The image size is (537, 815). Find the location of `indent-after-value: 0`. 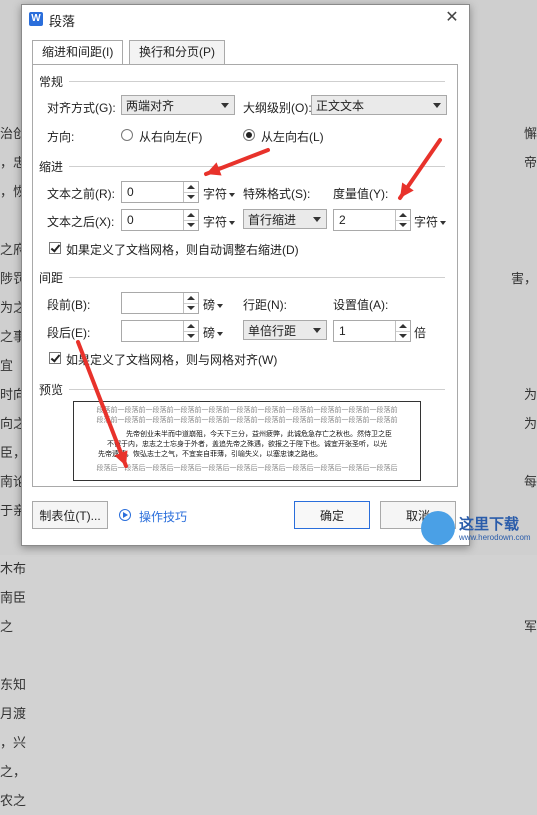

indent-after-value: 0 is located at coordinates (130, 220).